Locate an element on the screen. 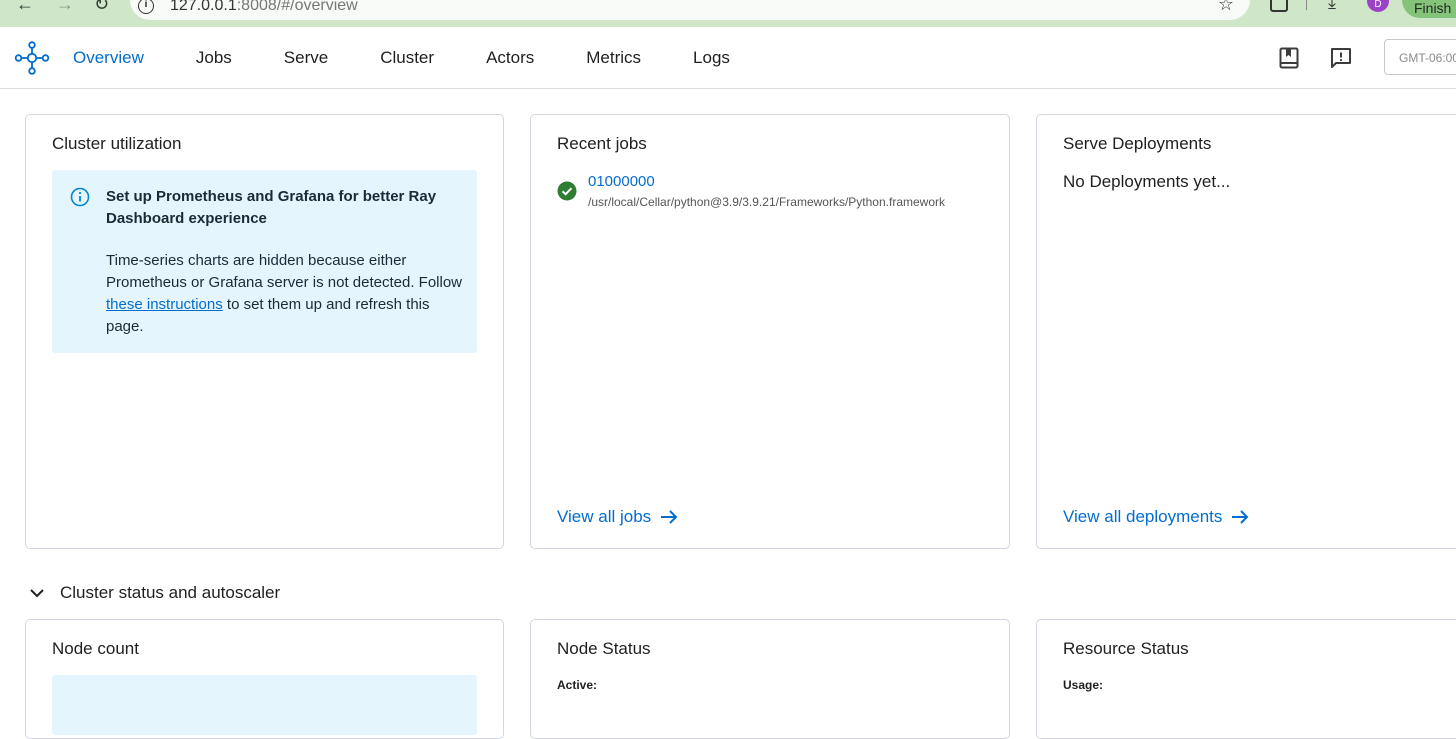  cluster-status-section-toggle: Cluster status and autoscaler is located at coordinates (154, 593).